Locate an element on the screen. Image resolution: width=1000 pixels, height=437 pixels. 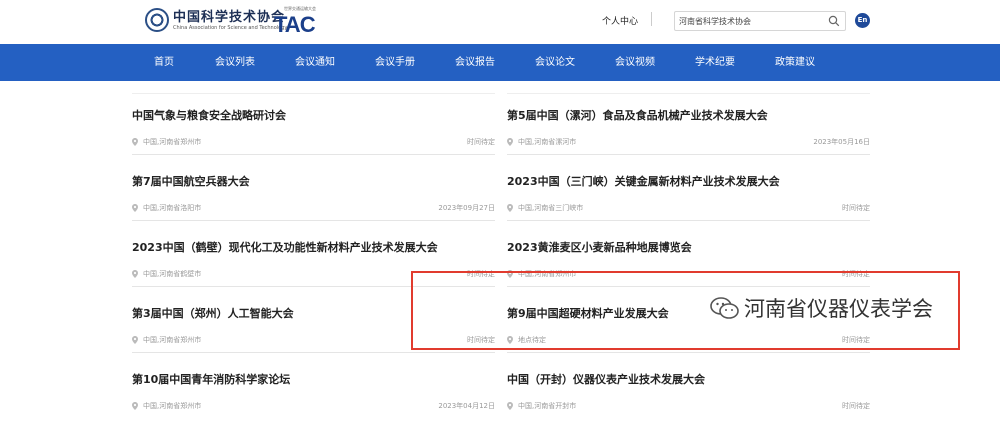
meeting-title: 中国气象与粮食安全战略研讨会 is located at coordinates (209, 115).